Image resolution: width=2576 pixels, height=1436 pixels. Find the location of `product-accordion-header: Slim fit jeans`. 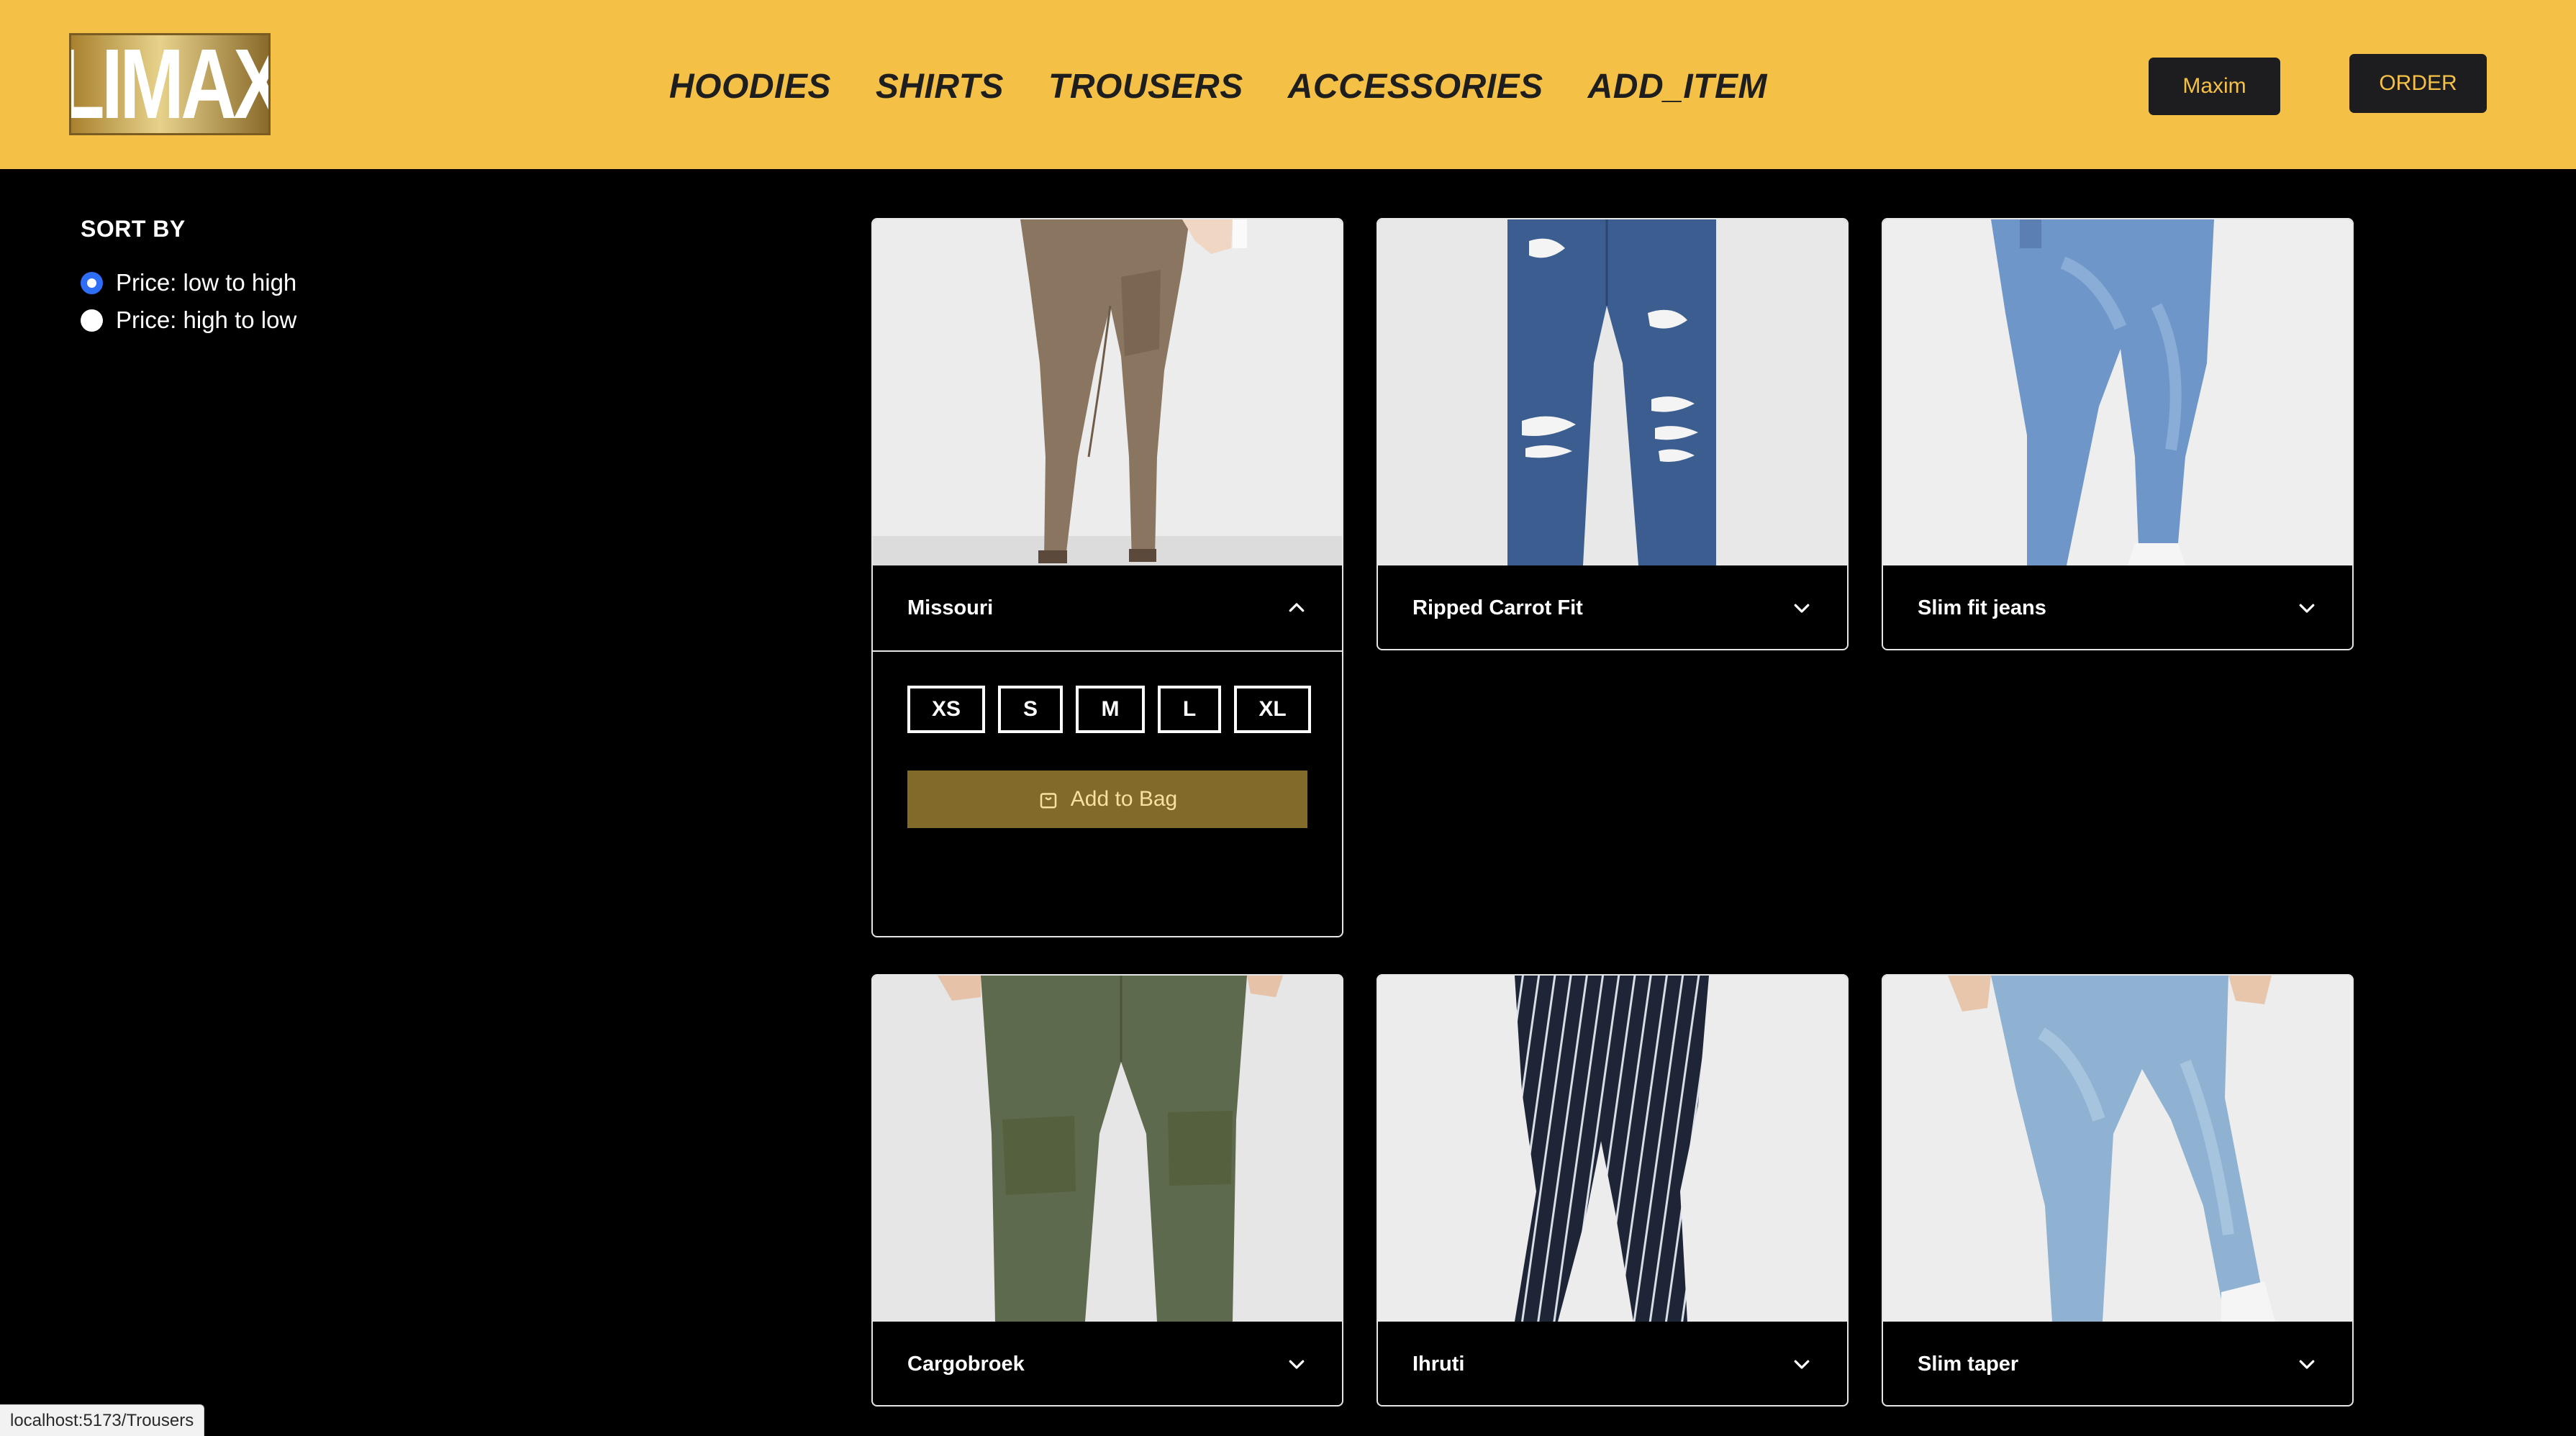

product-accordion-header: Slim fit jeans is located at coordinates (2117, 607).